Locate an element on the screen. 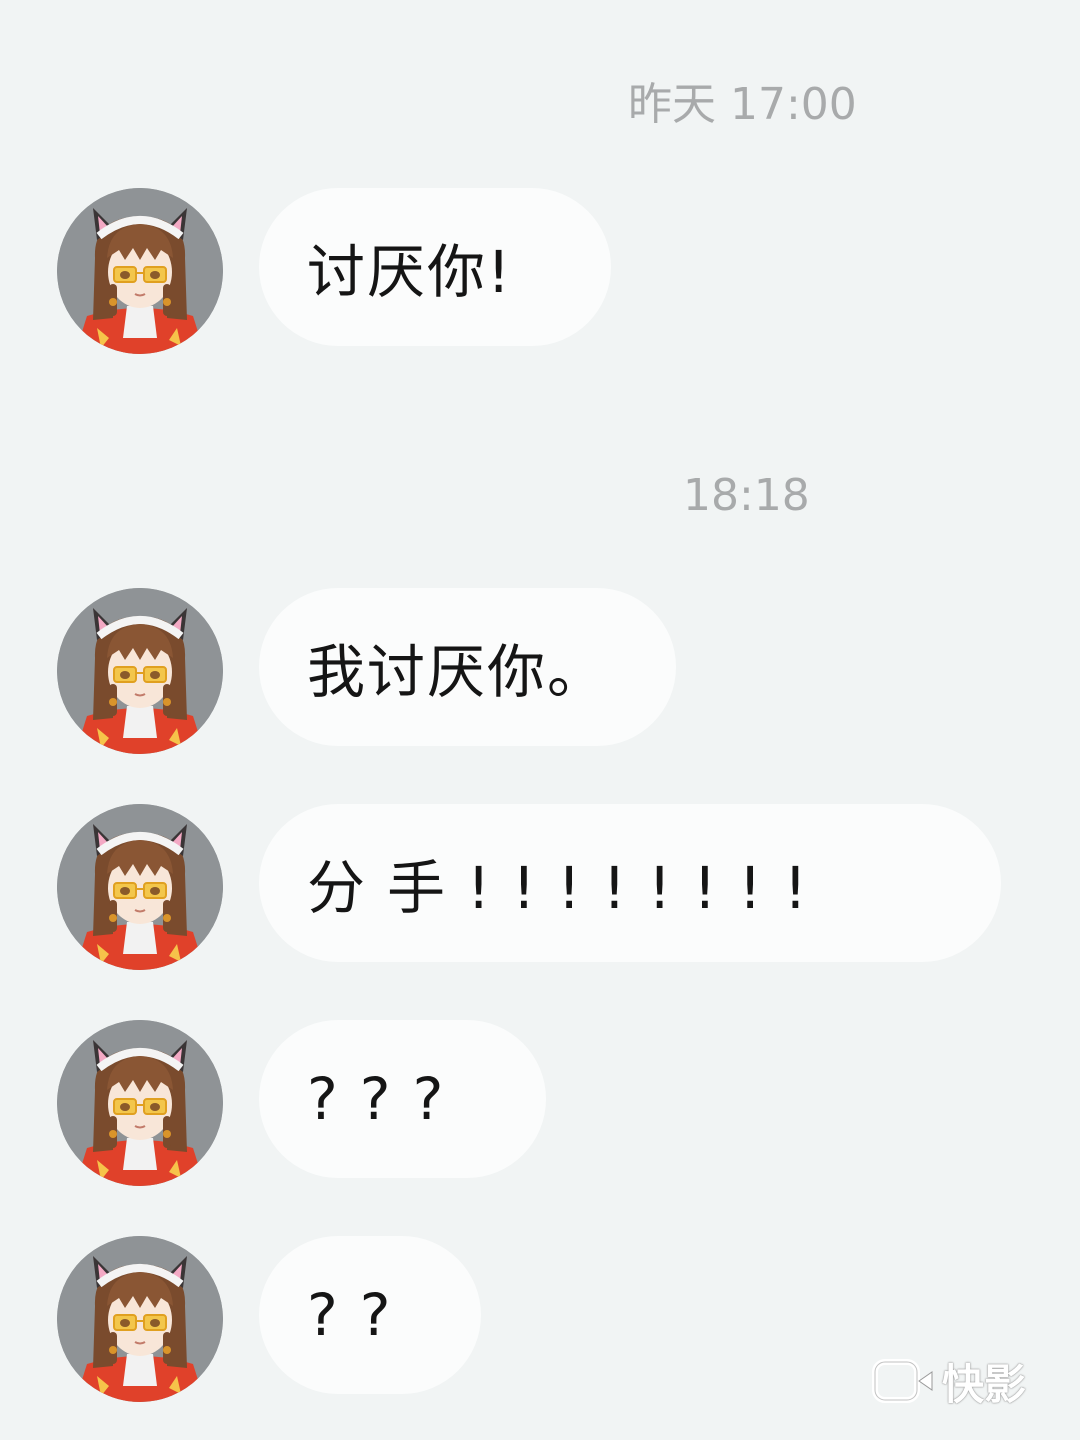 This screenshot has height=1440, width=1080. message-text: ??? is located at coordinates (386, 1099).